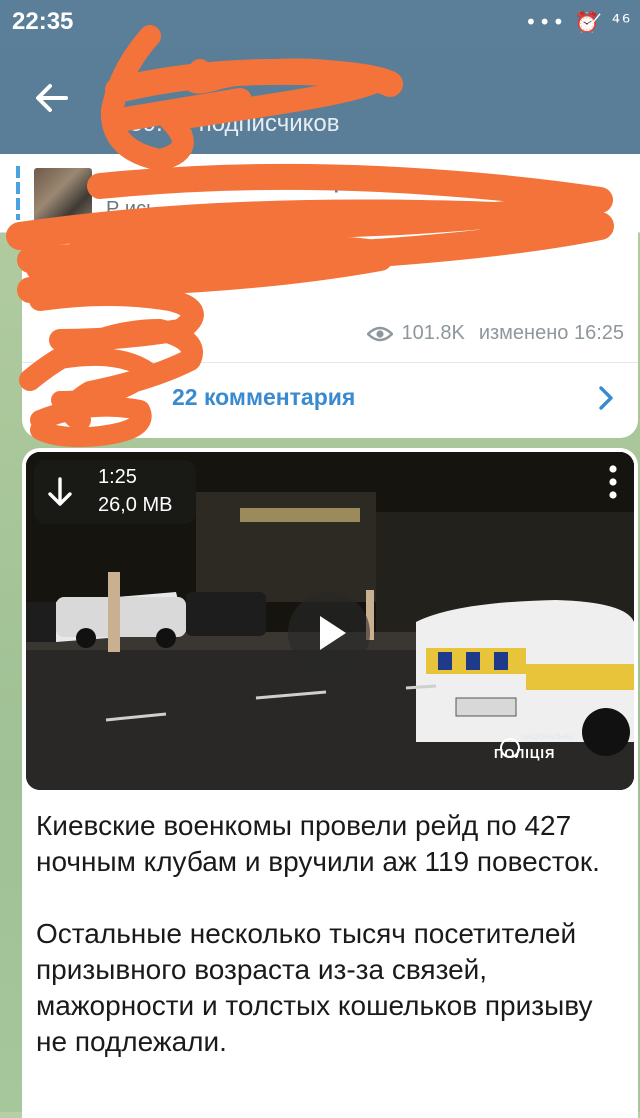 This screenshot has width=640, height=1118. Describe the element at coordinates (60, 493) in the screenshot. I see `download-icon` at that location.